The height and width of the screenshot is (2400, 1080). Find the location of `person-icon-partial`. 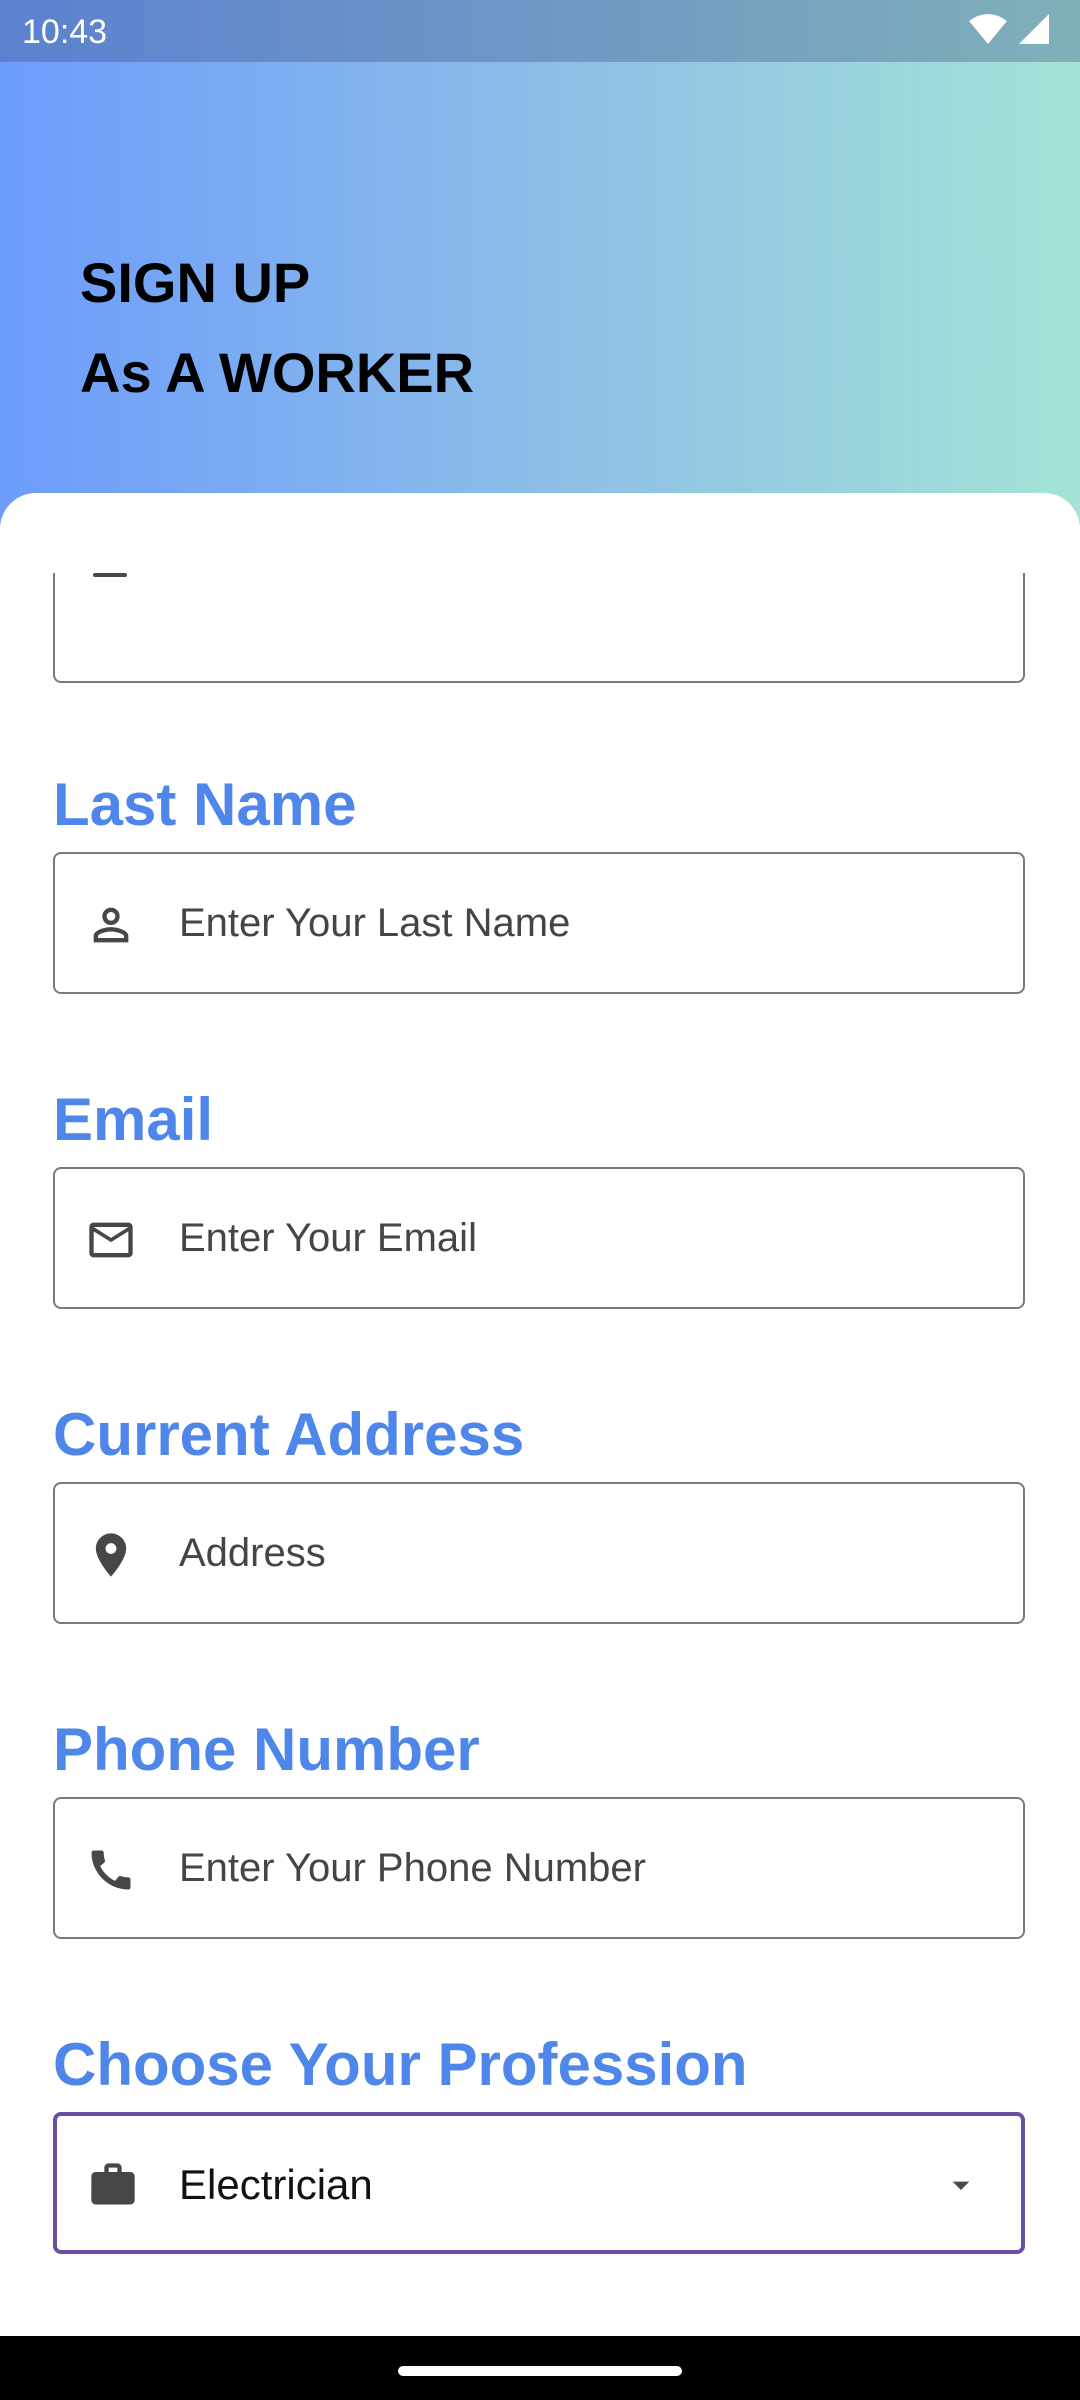

person-icon-partial is located at coordinates (110, 575).